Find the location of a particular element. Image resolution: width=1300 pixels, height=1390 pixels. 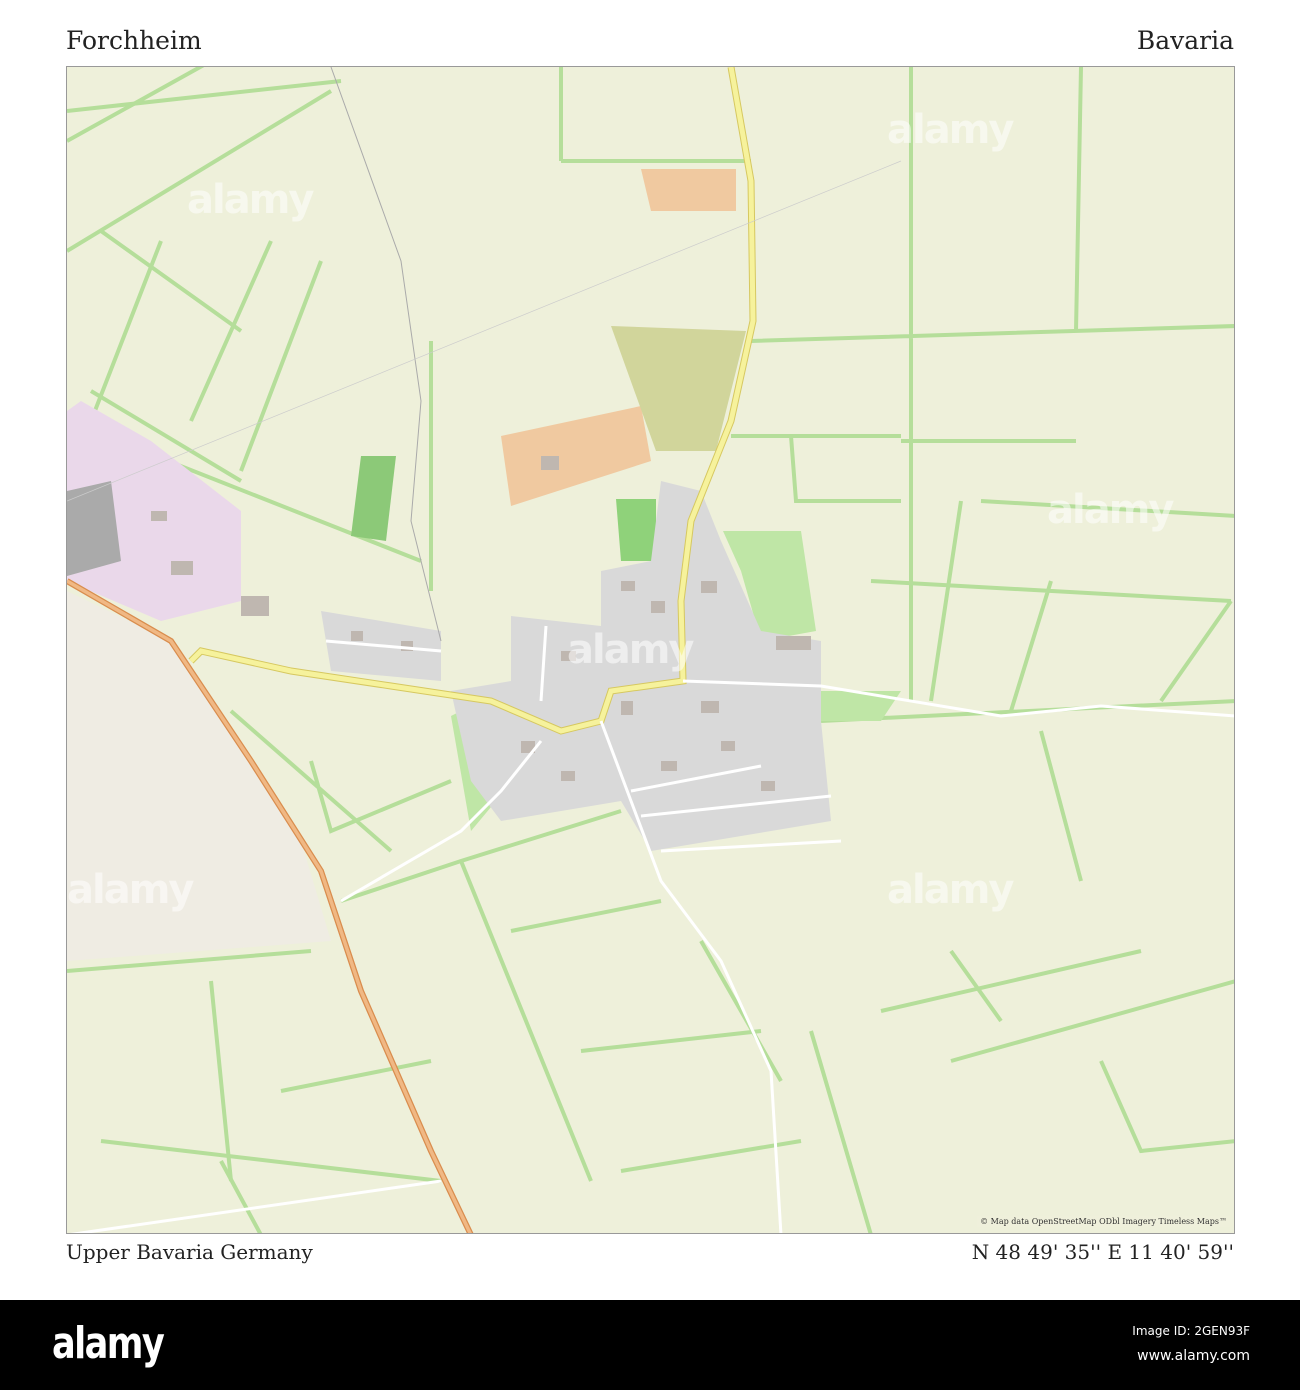

coordinates: N 48 49' 35'' E 11 40' 59'' is located at coordinates (1102, 1252).